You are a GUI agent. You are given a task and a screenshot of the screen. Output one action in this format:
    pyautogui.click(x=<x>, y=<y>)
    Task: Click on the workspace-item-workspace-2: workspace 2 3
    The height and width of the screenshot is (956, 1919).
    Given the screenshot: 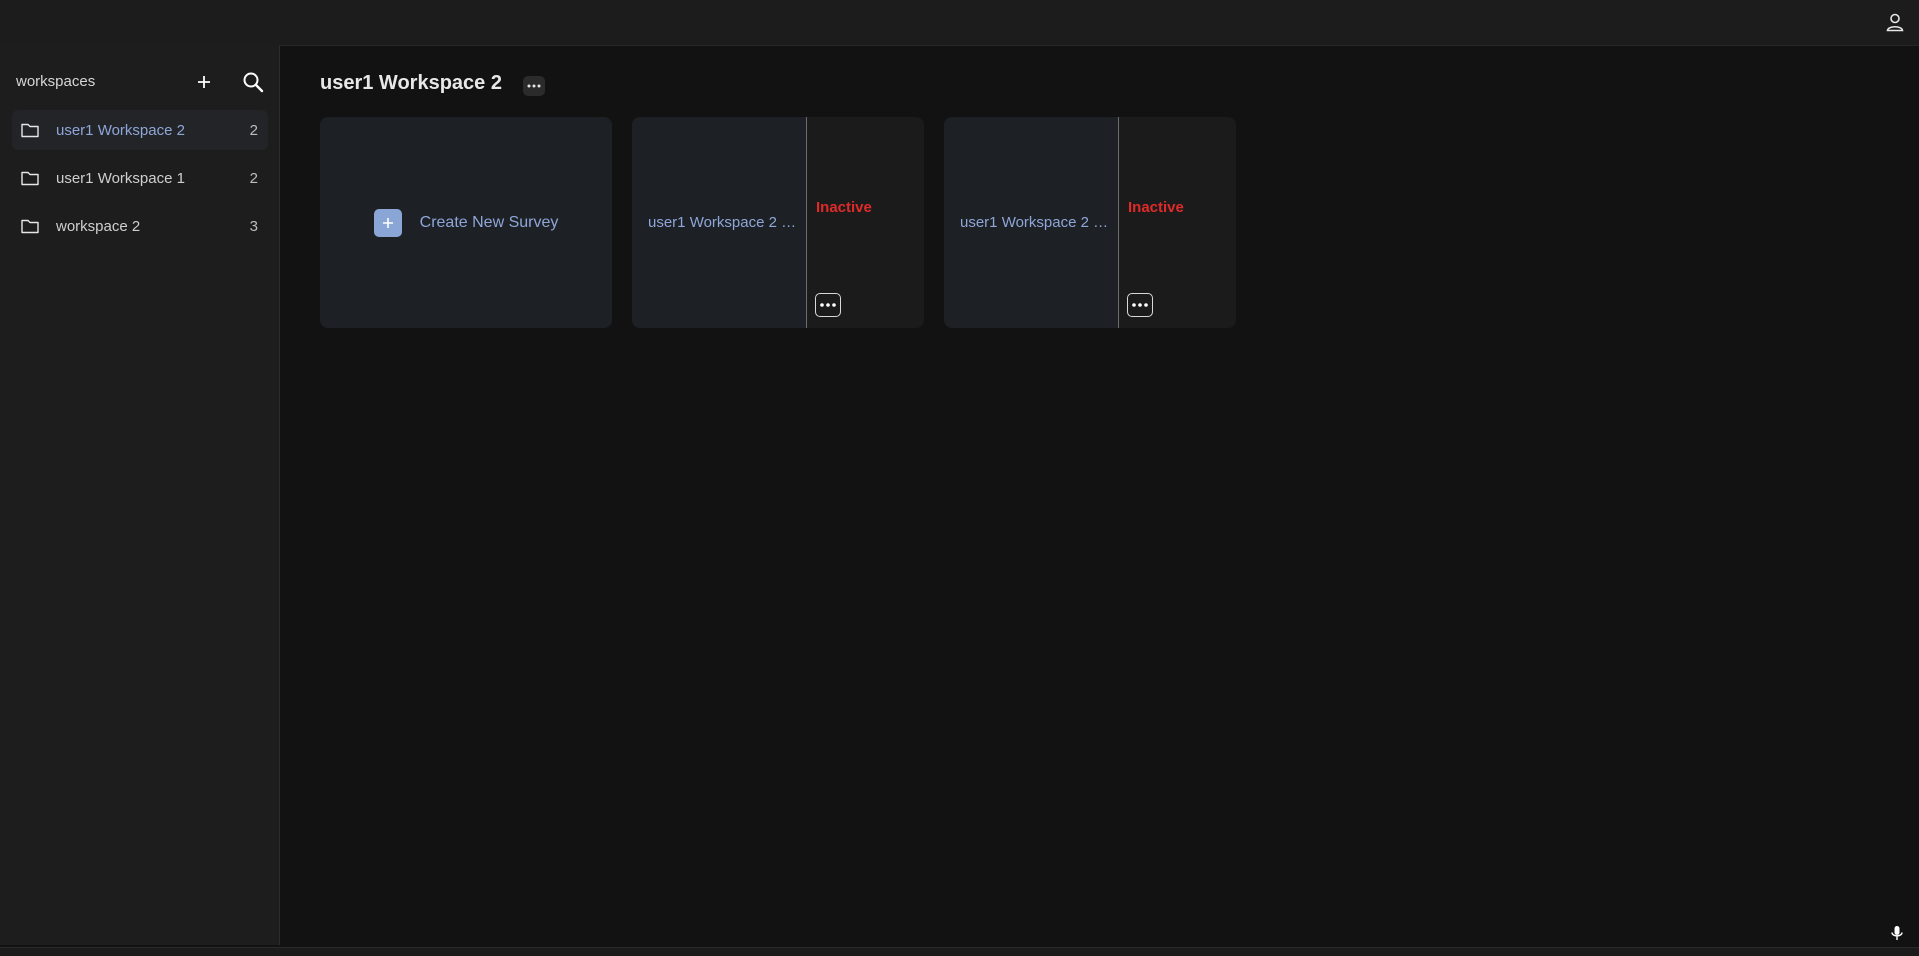 What is the action you would take?
    pyautogui.click(x=140, y=226)
    